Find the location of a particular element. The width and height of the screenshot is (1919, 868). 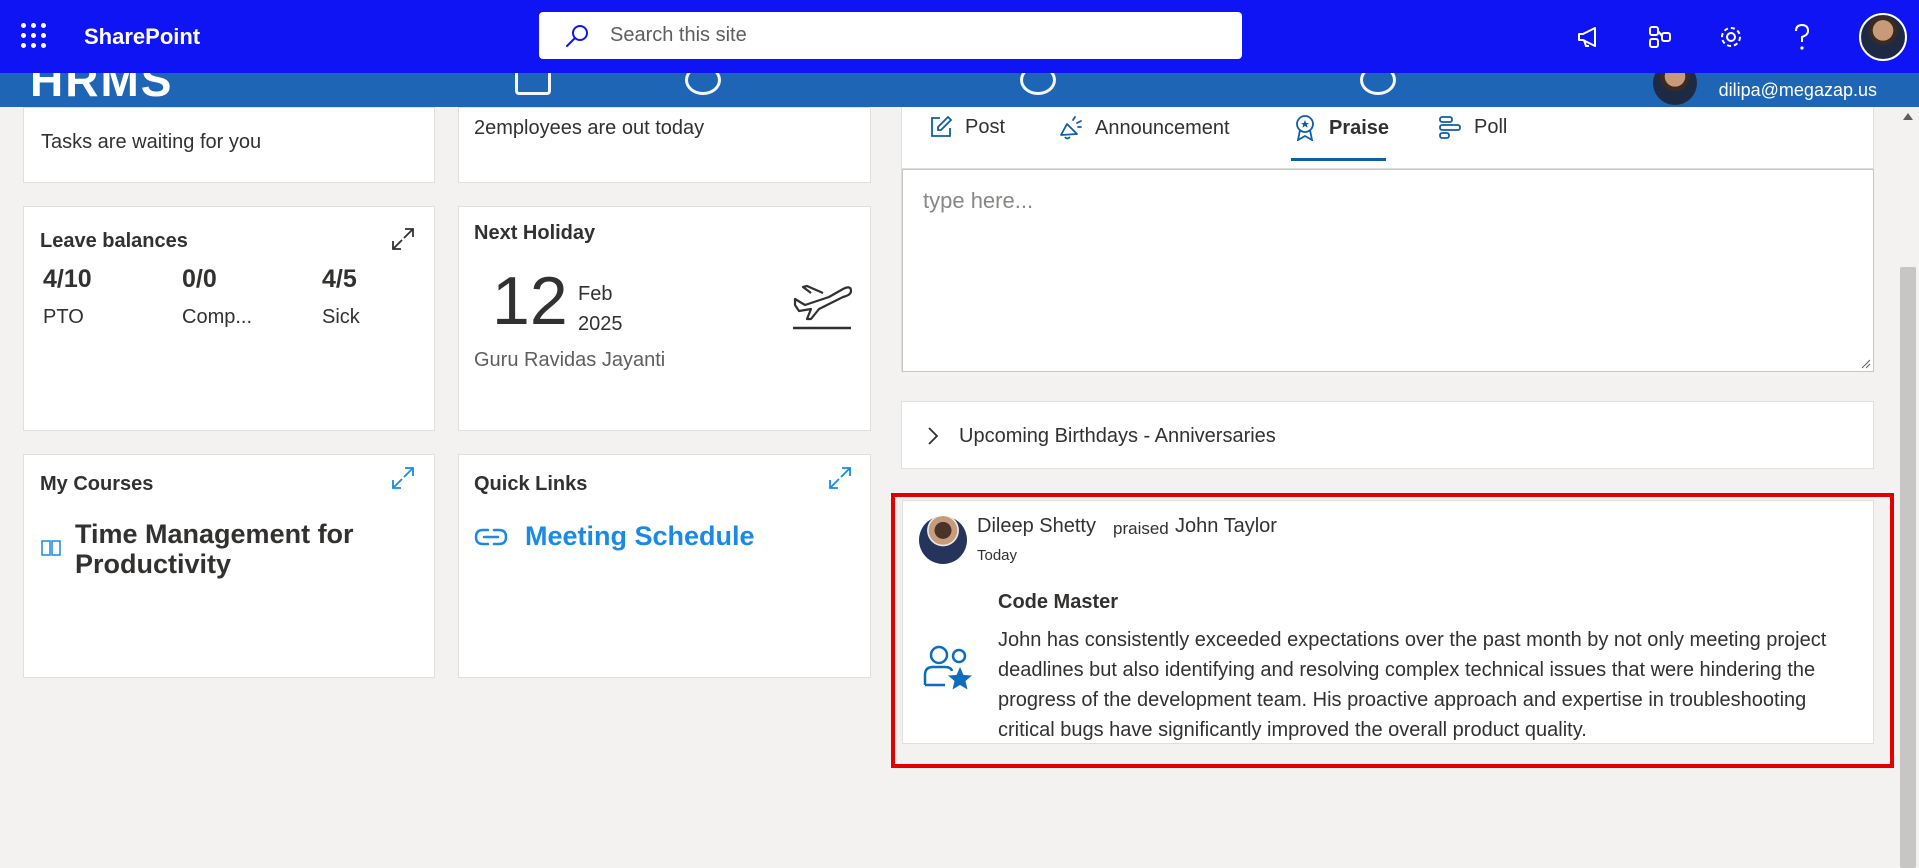

app-name: SharePoint is located at coordinates (142, 37).